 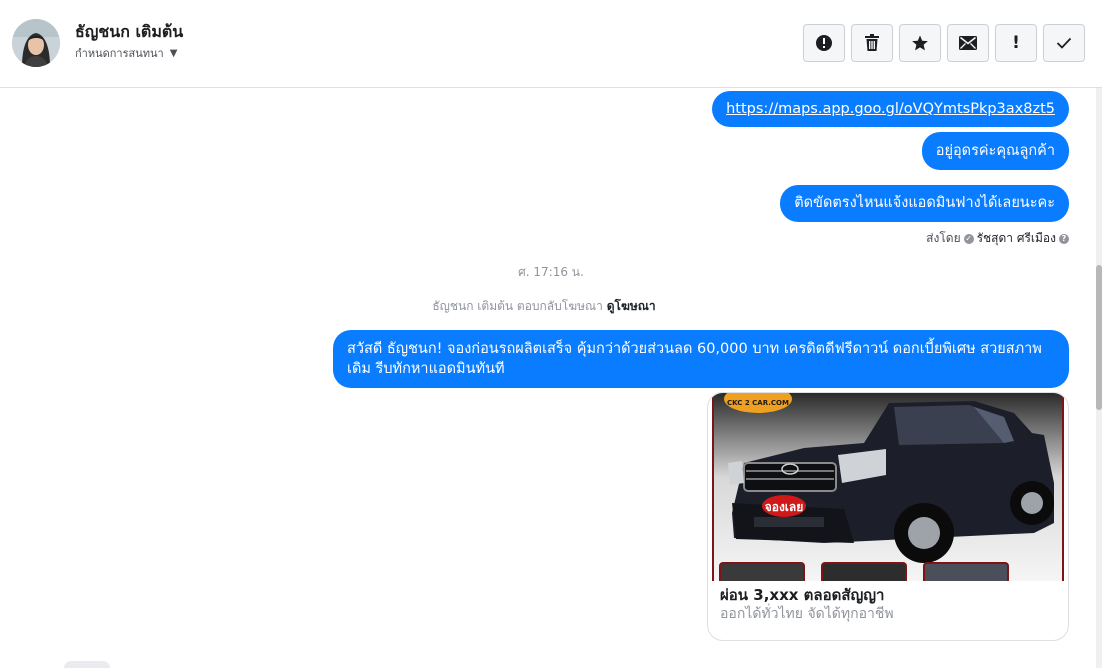 What do you see at coordinates (784, 507) in the screenshot?
I see `reserve-stamp-text: จองเลย` at bounding box center [784, 507].